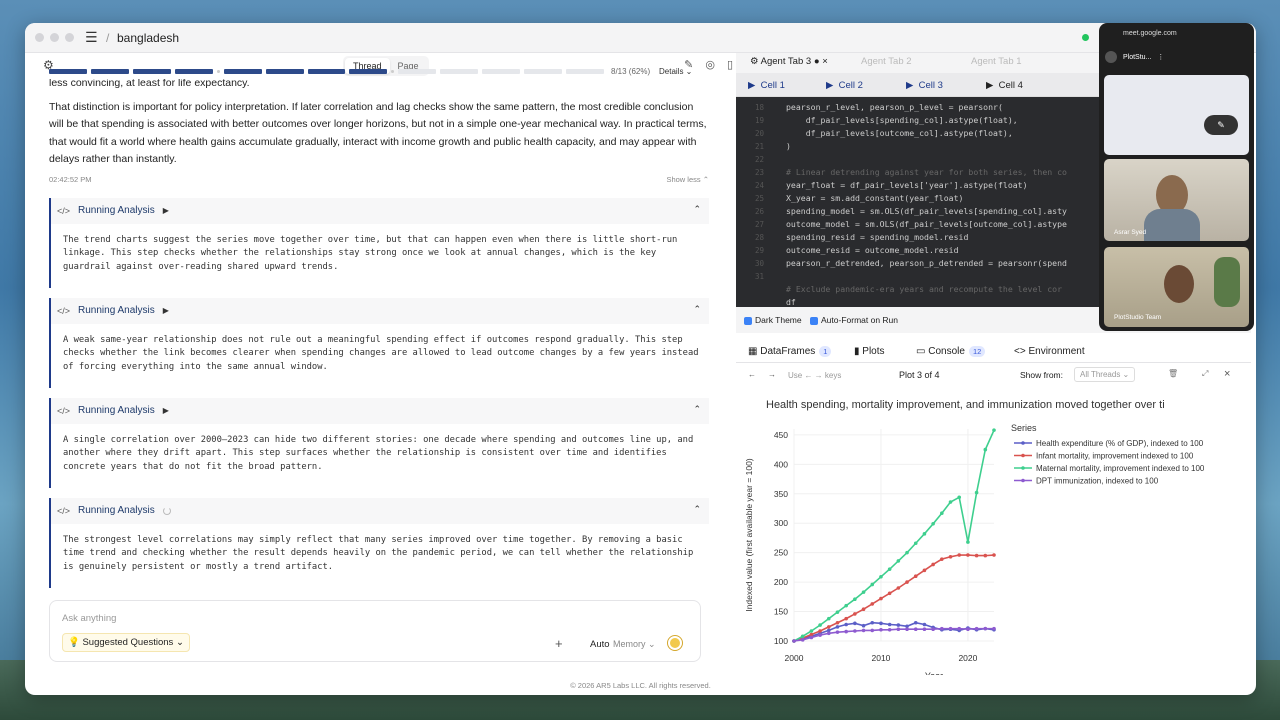 This screenshot has width=1280, height=720. What do you see at coordinates (1173, 373) in the screenshot?
I see `delete-icon: 🗑` at bounding box center [1173, 373].